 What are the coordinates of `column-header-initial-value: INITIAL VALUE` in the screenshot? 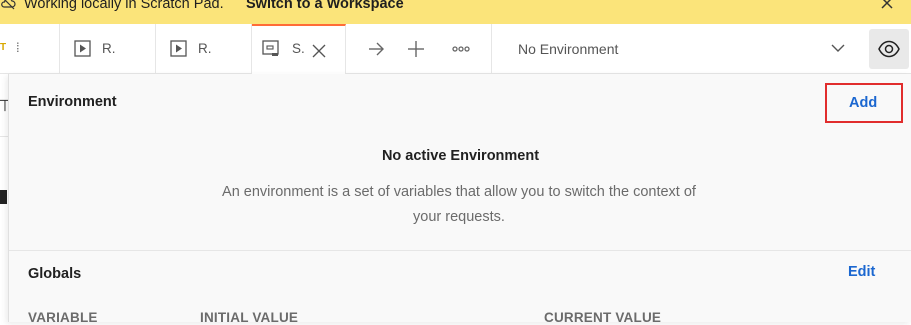 It's located at (249, 317).